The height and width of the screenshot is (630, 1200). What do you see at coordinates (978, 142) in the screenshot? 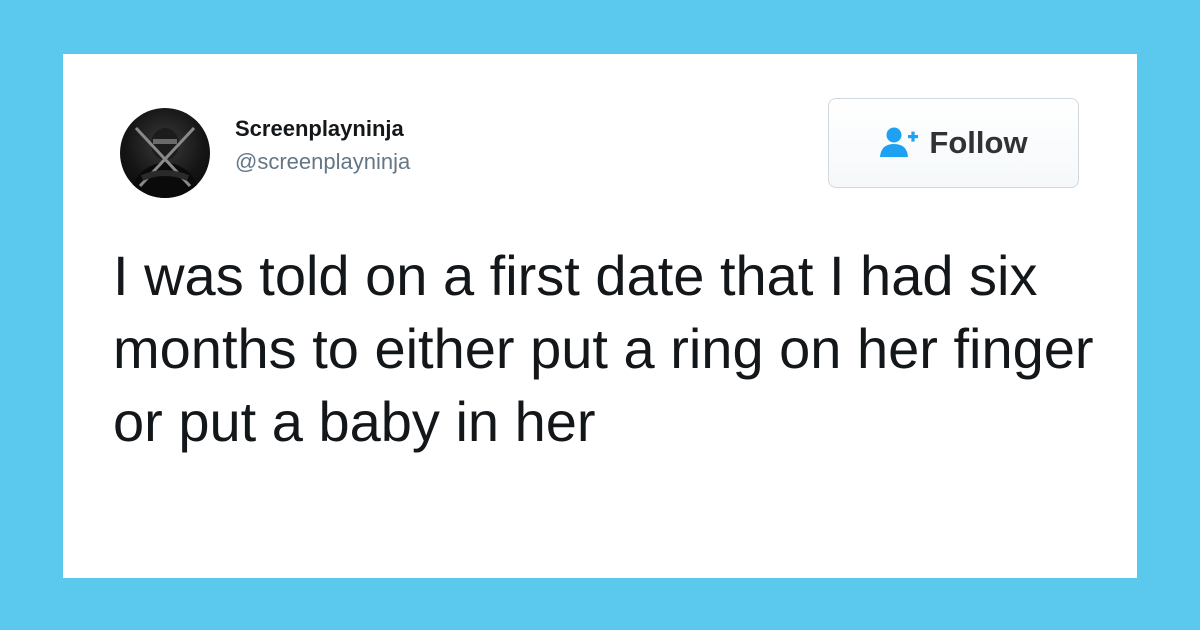
I see `follow-label: Follow` at bounding box center [978, 142].